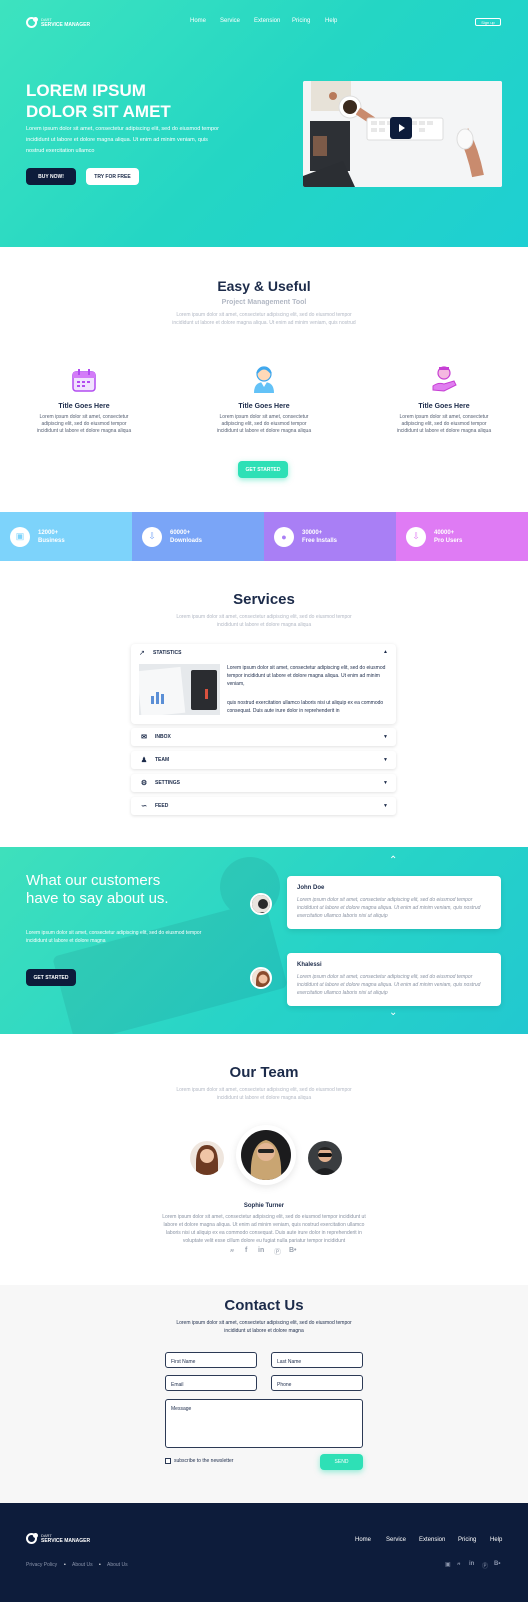 The width and height of the screenshot is (528, 1602). I want to click on testimonial-name: Khalessi, so click(309, 965).